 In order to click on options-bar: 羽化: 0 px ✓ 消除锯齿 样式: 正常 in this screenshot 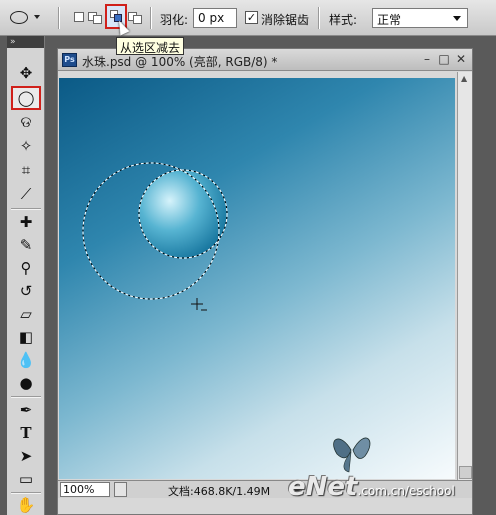, I will do `click(248, 18)`.